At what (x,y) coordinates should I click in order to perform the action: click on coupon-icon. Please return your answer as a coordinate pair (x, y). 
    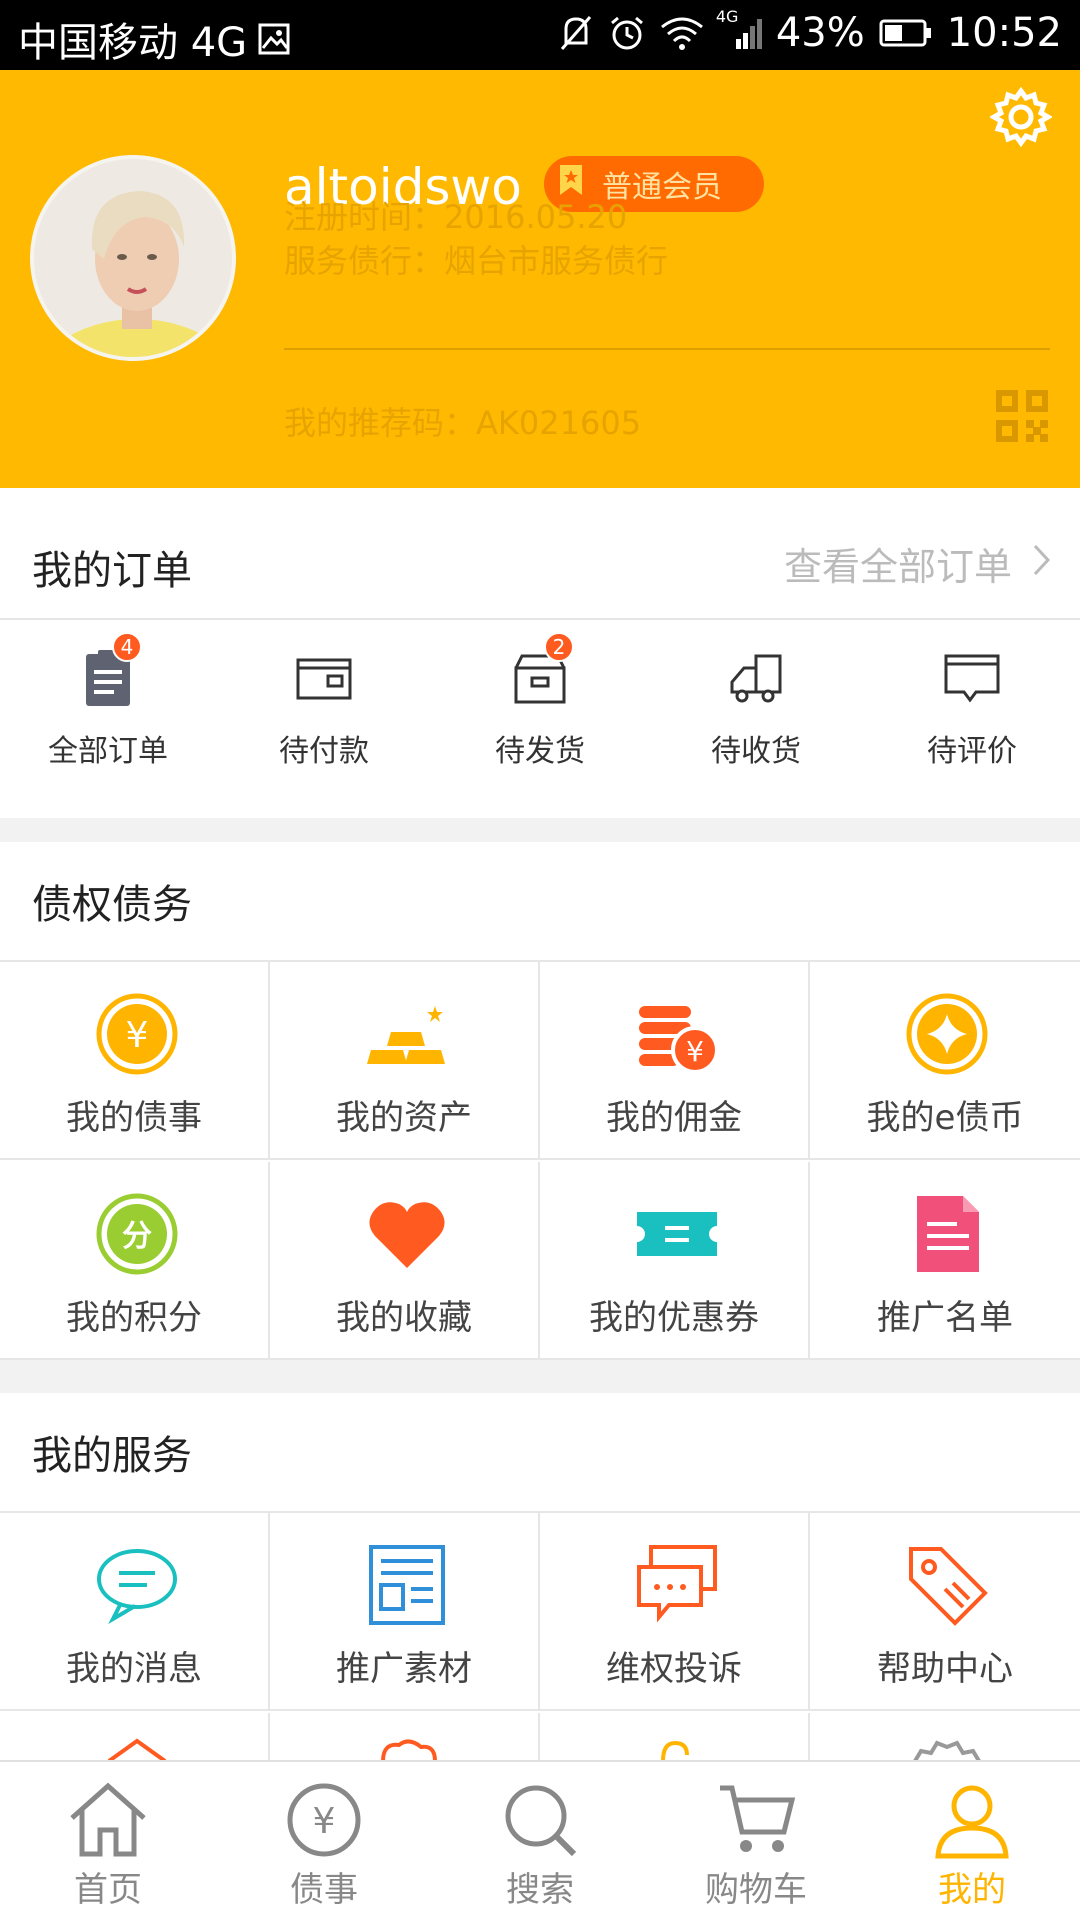
    Looking at the image, I should click on (677, 1234).